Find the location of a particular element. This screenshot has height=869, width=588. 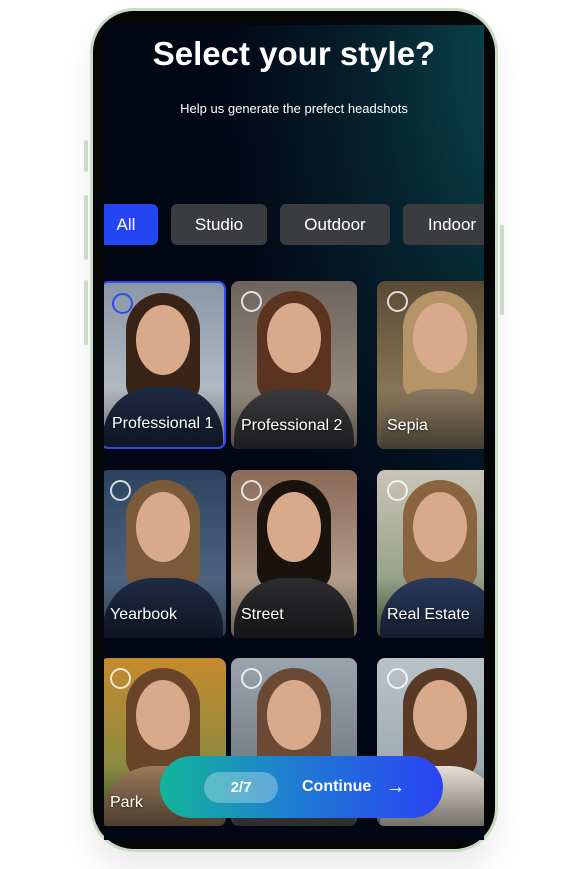

continue-button: 2/7 Continue → is located at coordinates (301, 787).